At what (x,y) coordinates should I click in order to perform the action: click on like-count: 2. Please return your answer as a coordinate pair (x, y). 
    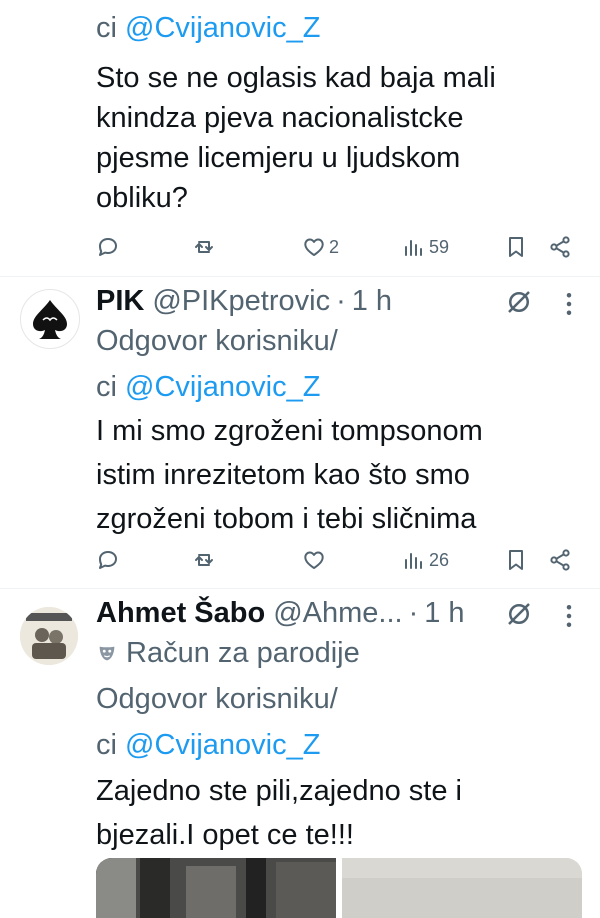
    Looking at the image, I should click on (334, 246).